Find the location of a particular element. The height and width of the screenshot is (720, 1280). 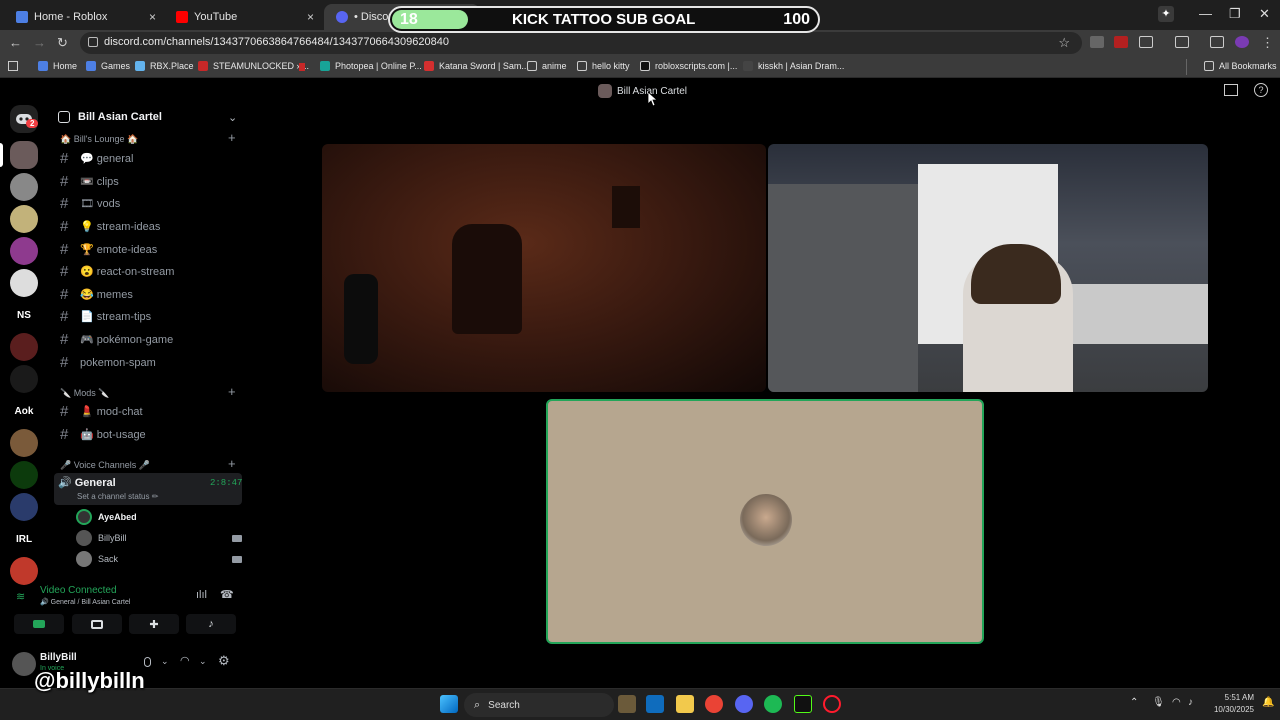

category-mods: 🔪 Mods 🔪 is located at coordinates (84, 393).